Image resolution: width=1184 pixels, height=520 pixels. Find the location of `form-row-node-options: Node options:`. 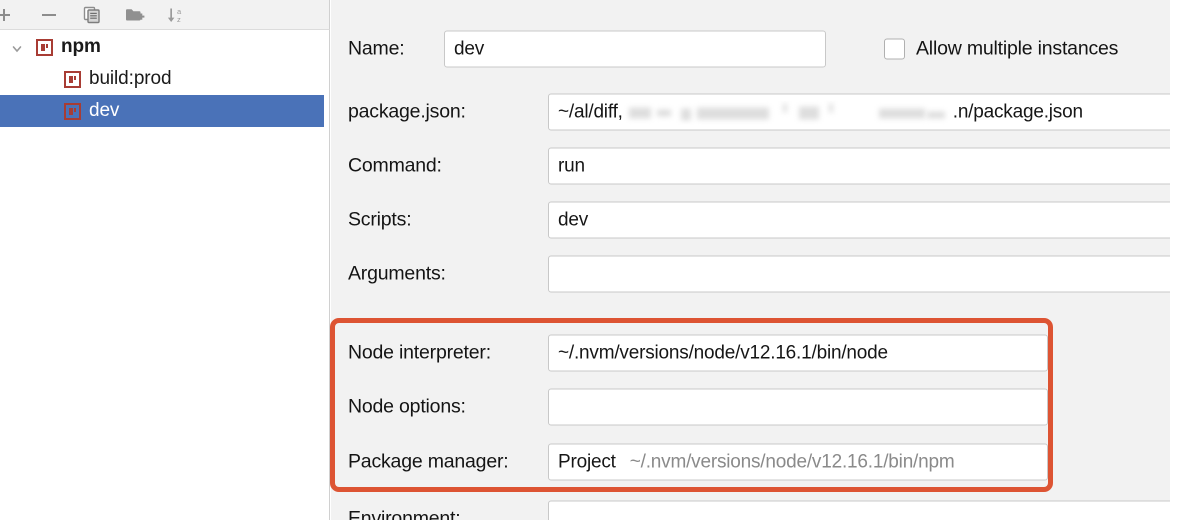

form-row-node-options: Node options: is located at coordinates (750, 407).